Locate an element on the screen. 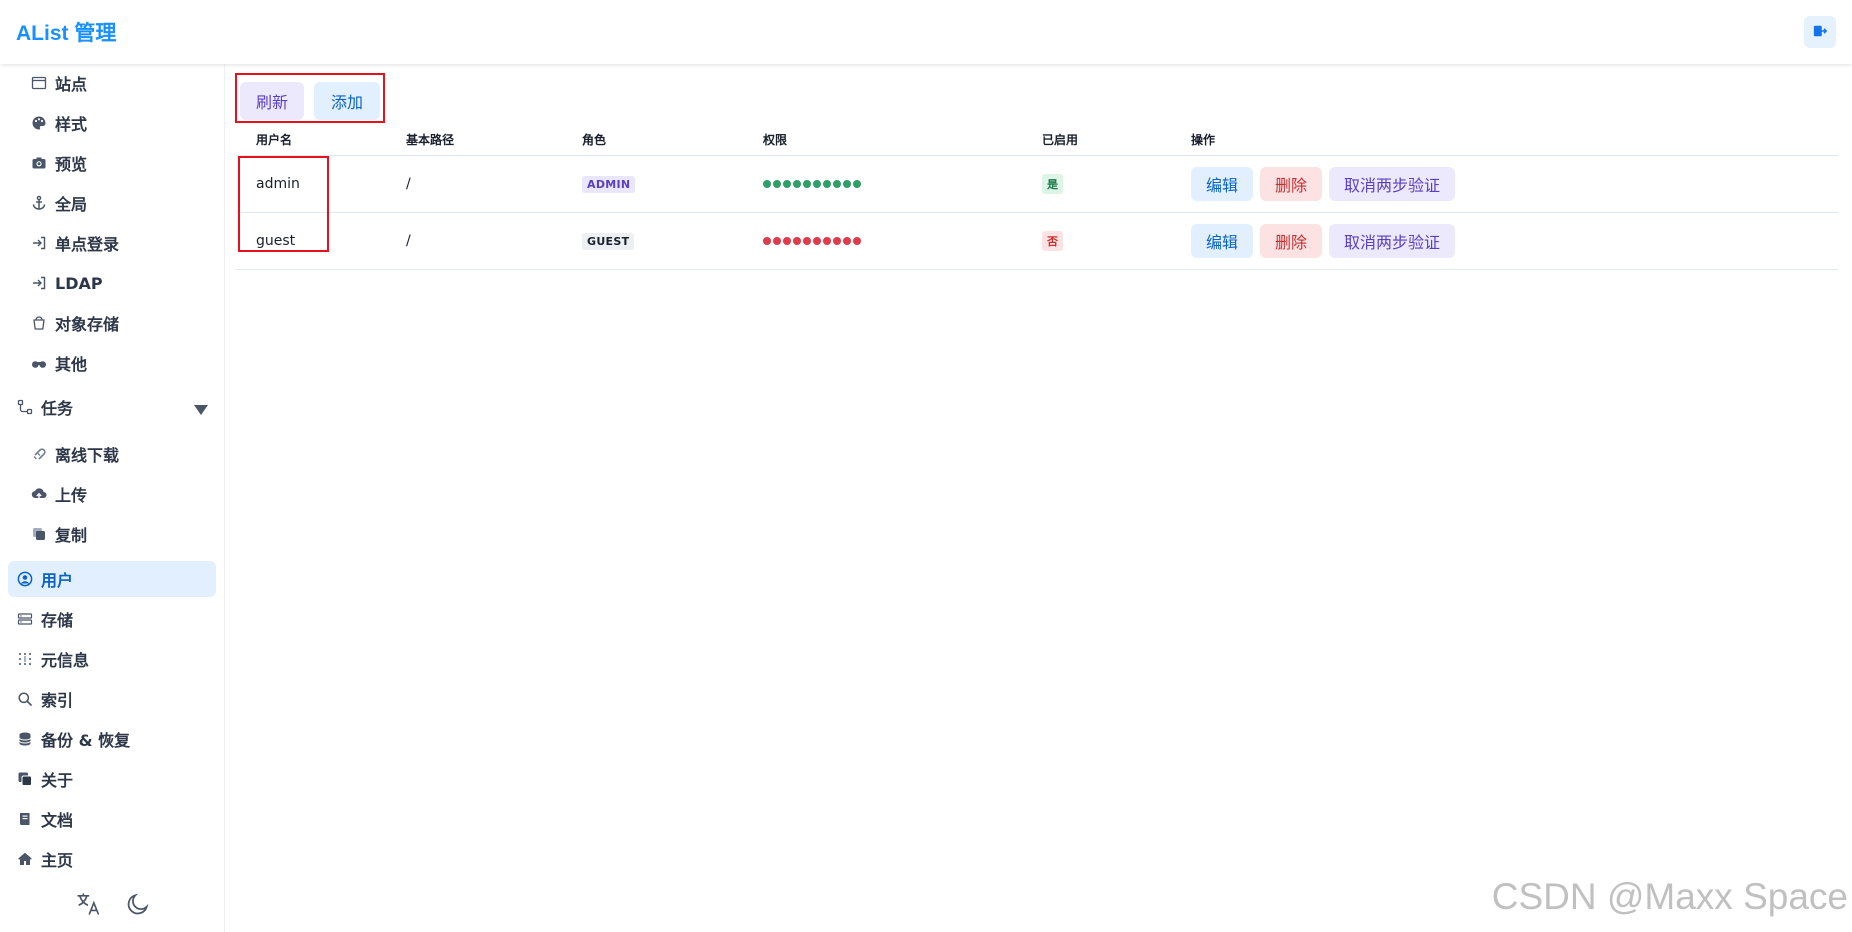  enabled-badge: 否 is located at coordinates (1052, 241).